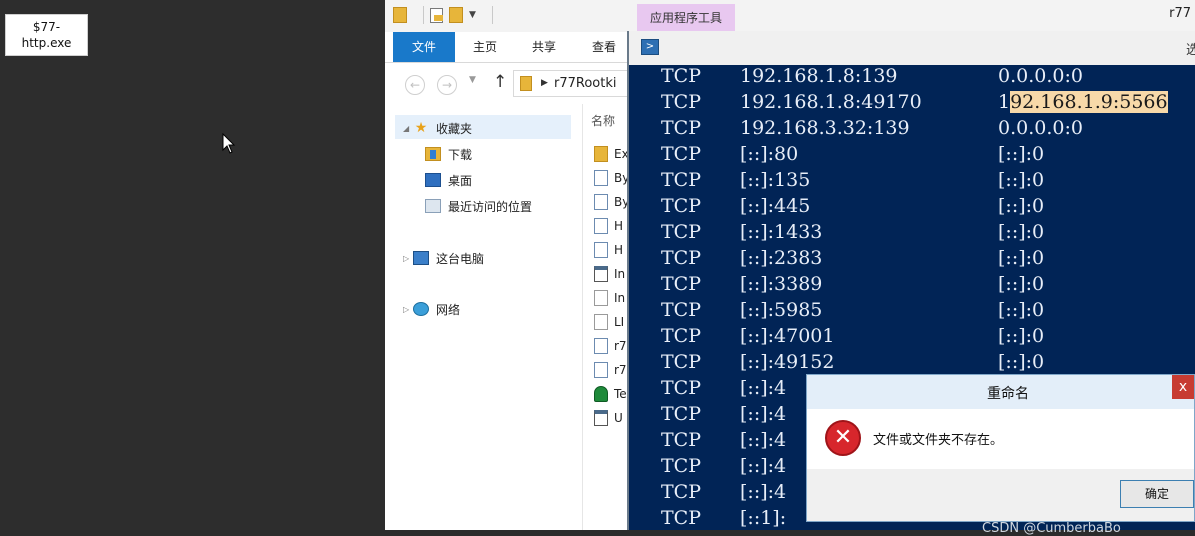 The width and height of the screenshot is (1195, 536). I want to click on console-line: TCP [::]:47001 [::]:0, so click(912, 338).